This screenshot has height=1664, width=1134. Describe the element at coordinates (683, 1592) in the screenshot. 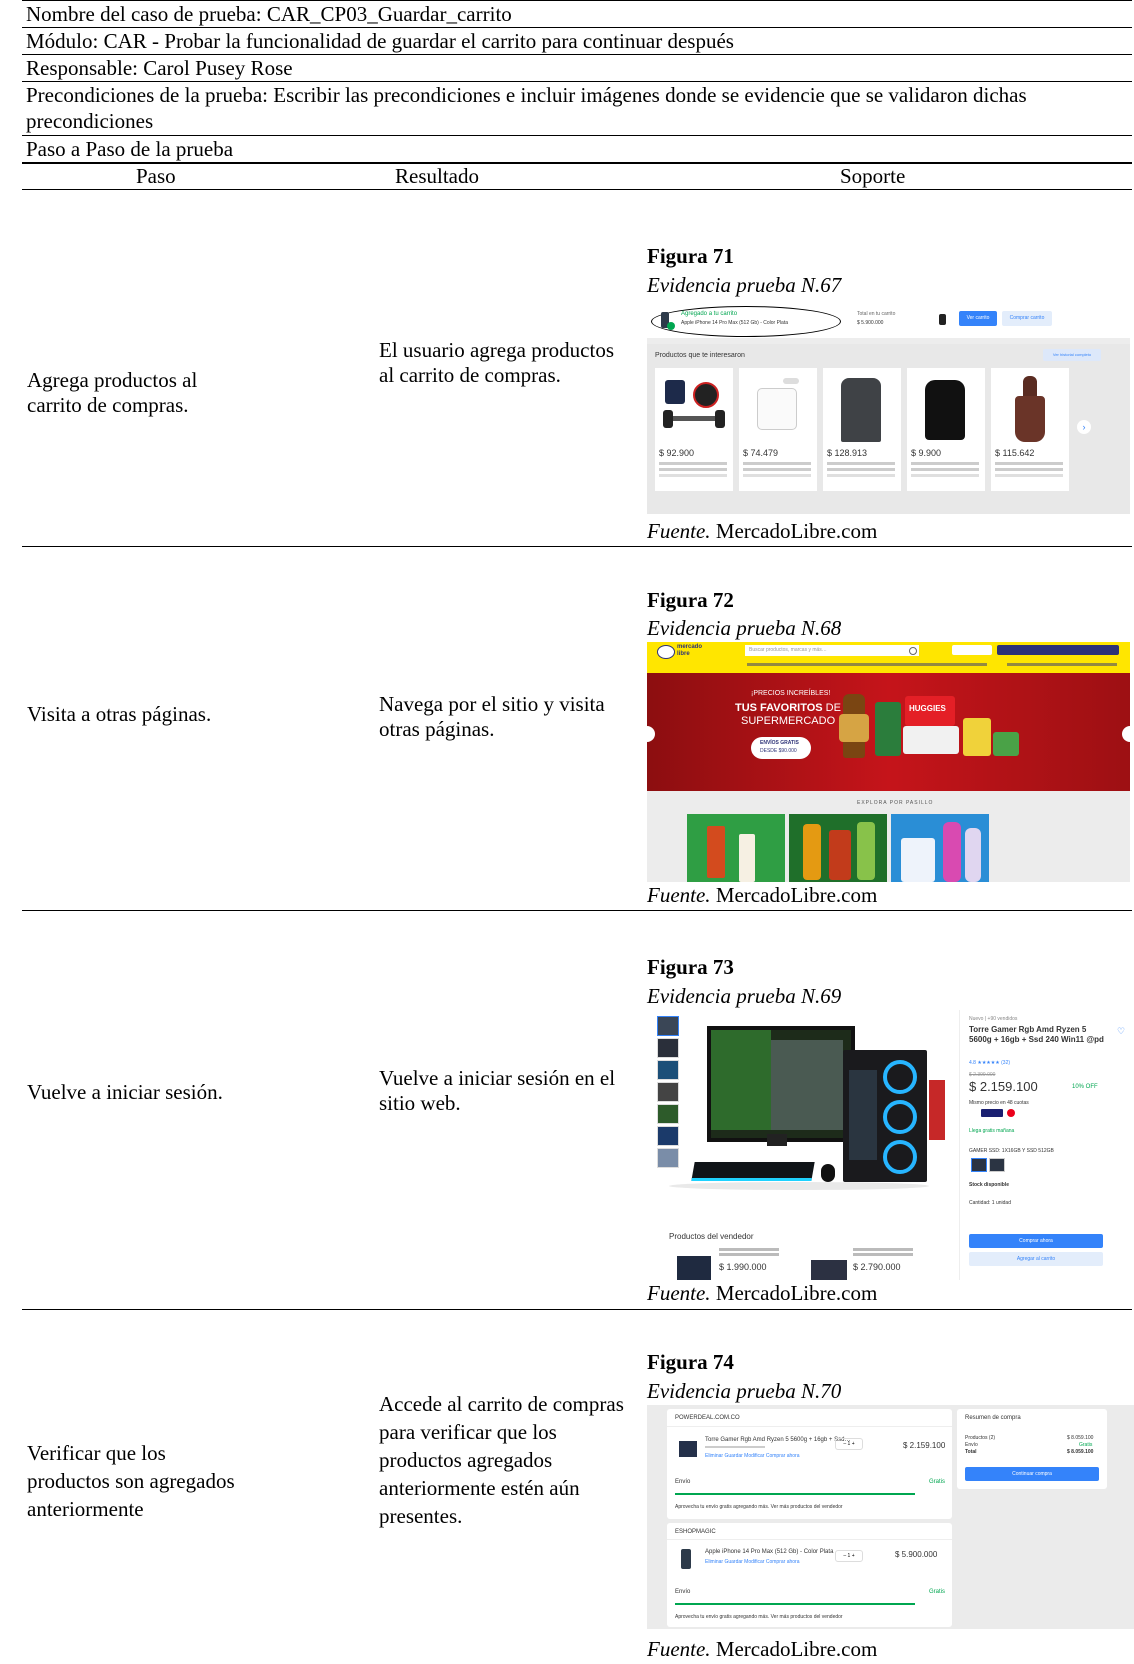

I see `shipping-label: Envío` at that location.